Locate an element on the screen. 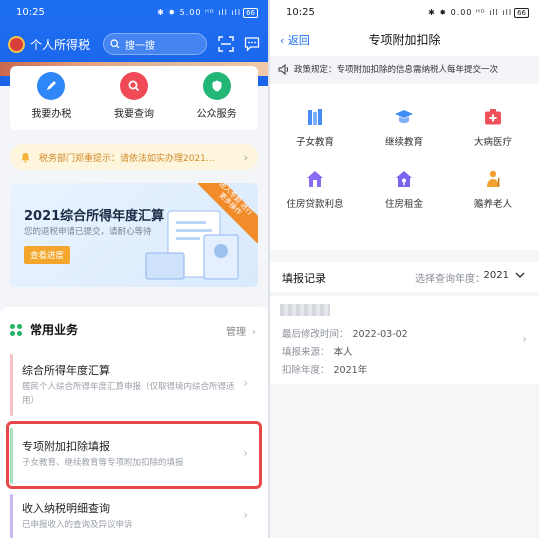 The image size is (539, 538). quick-action-query: 我要查询 is located at coordinates (134, 96).